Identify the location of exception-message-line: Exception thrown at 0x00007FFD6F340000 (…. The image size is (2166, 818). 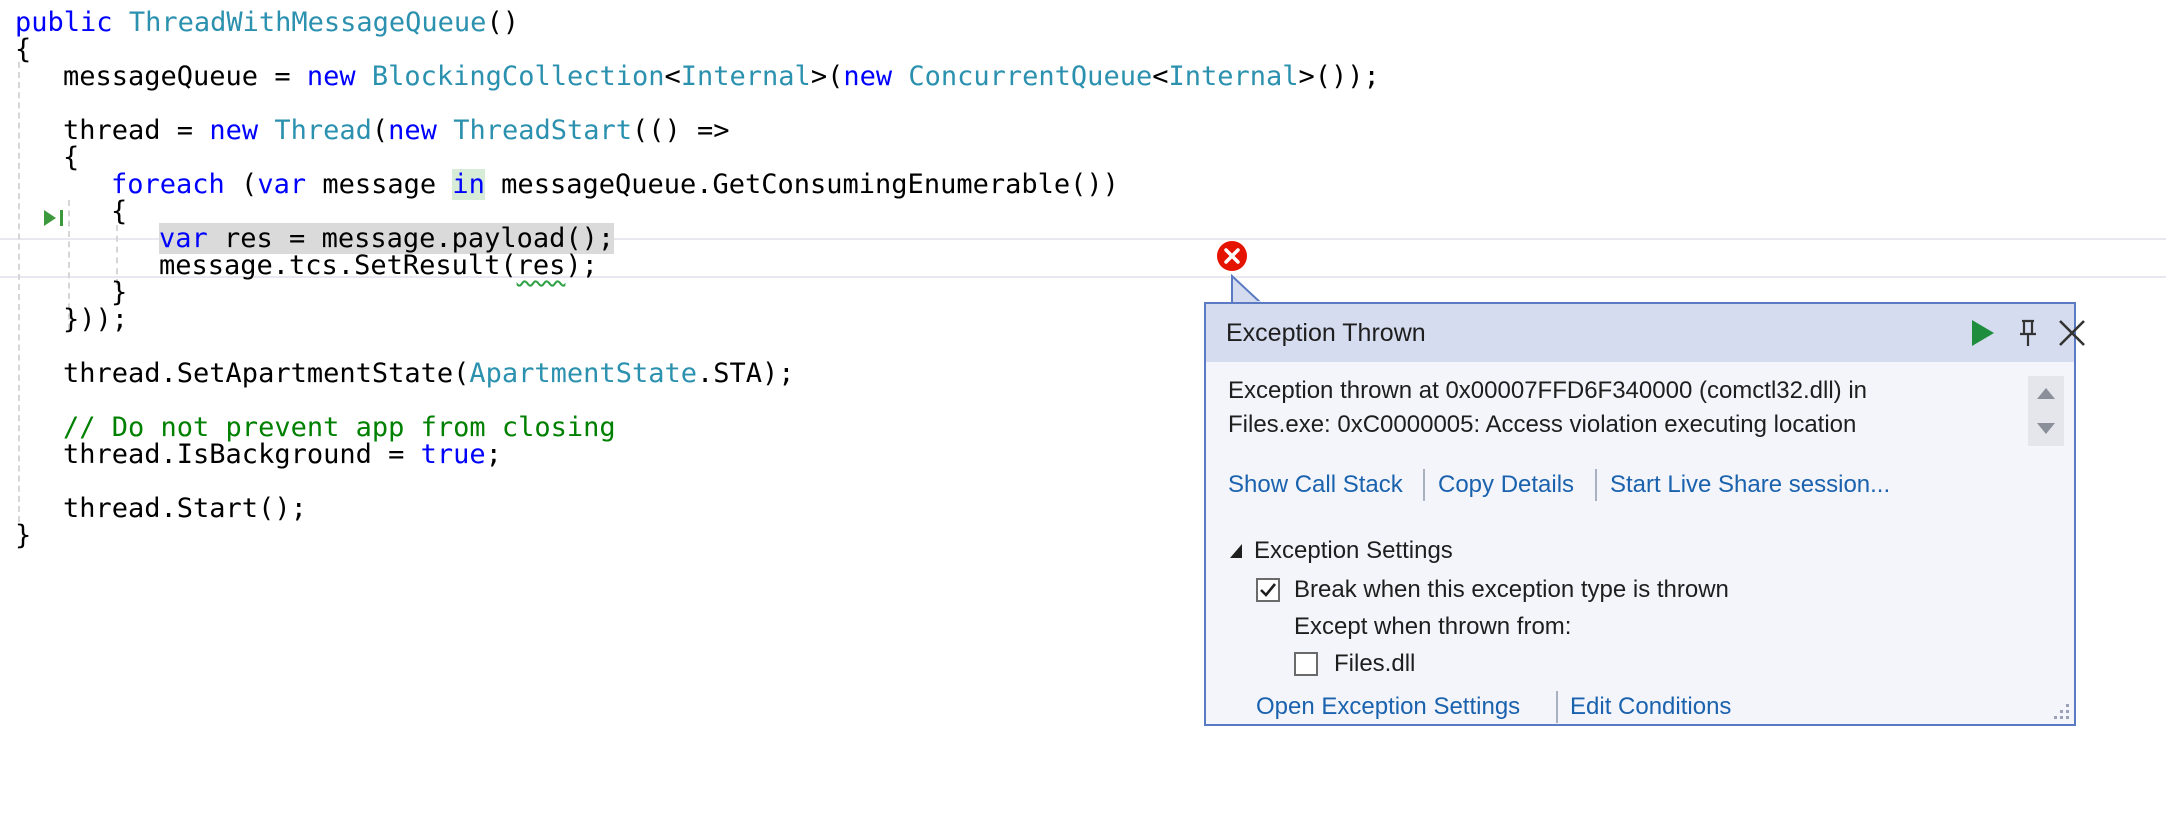
(1547, 390).